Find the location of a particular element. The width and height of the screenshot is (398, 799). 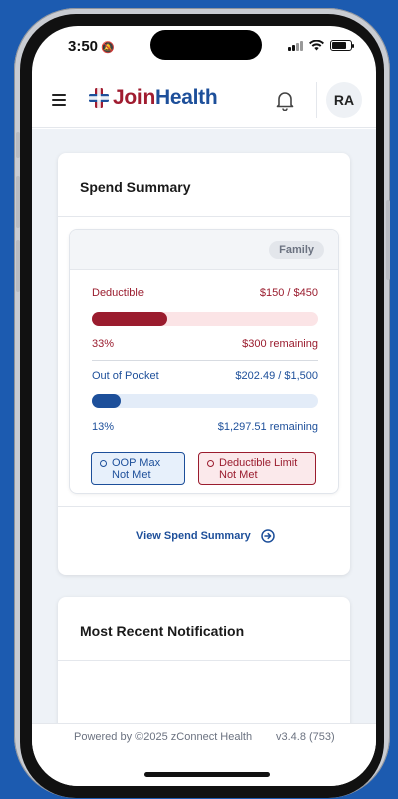

deductible-amount: $150 / $450 is located at coordinates (288, 293).